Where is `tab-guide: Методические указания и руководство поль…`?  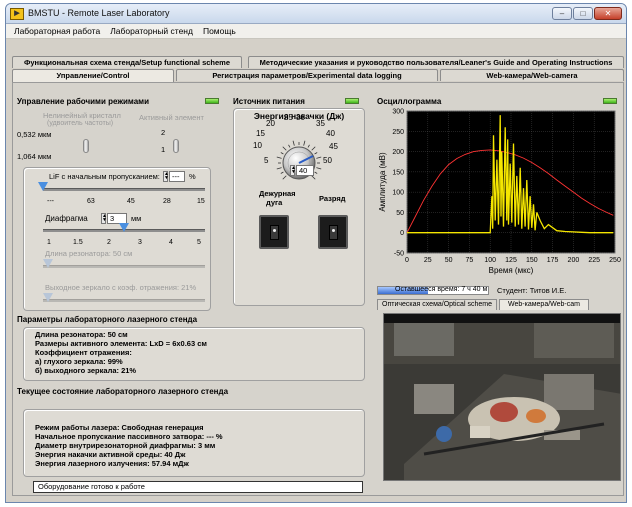 tab-guide: Методические указания и руководство поль… is located at coordinates (436, 62).